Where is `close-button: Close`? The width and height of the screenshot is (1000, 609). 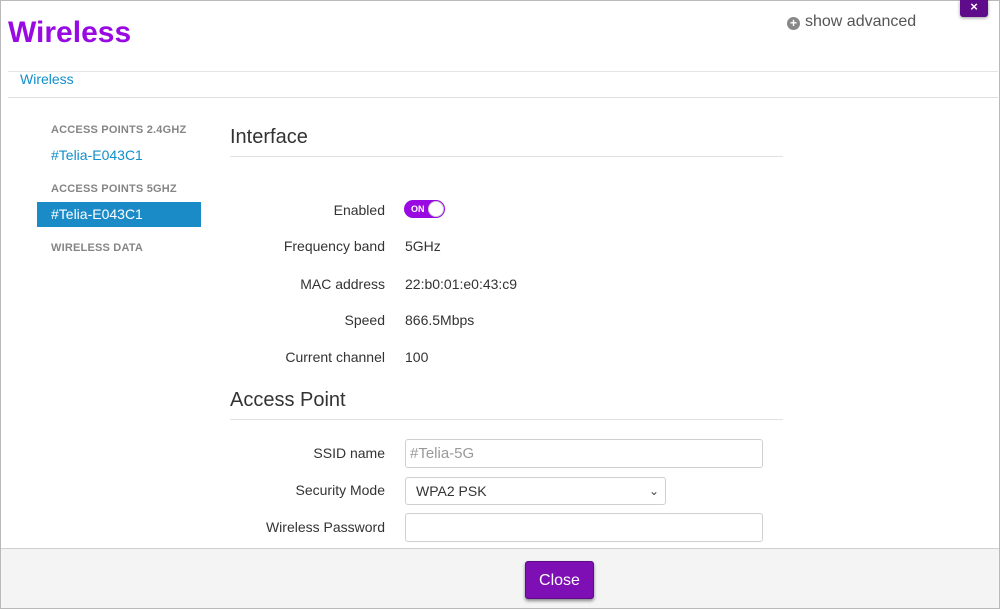 close-button: Close is located at coordinates (559, 580).